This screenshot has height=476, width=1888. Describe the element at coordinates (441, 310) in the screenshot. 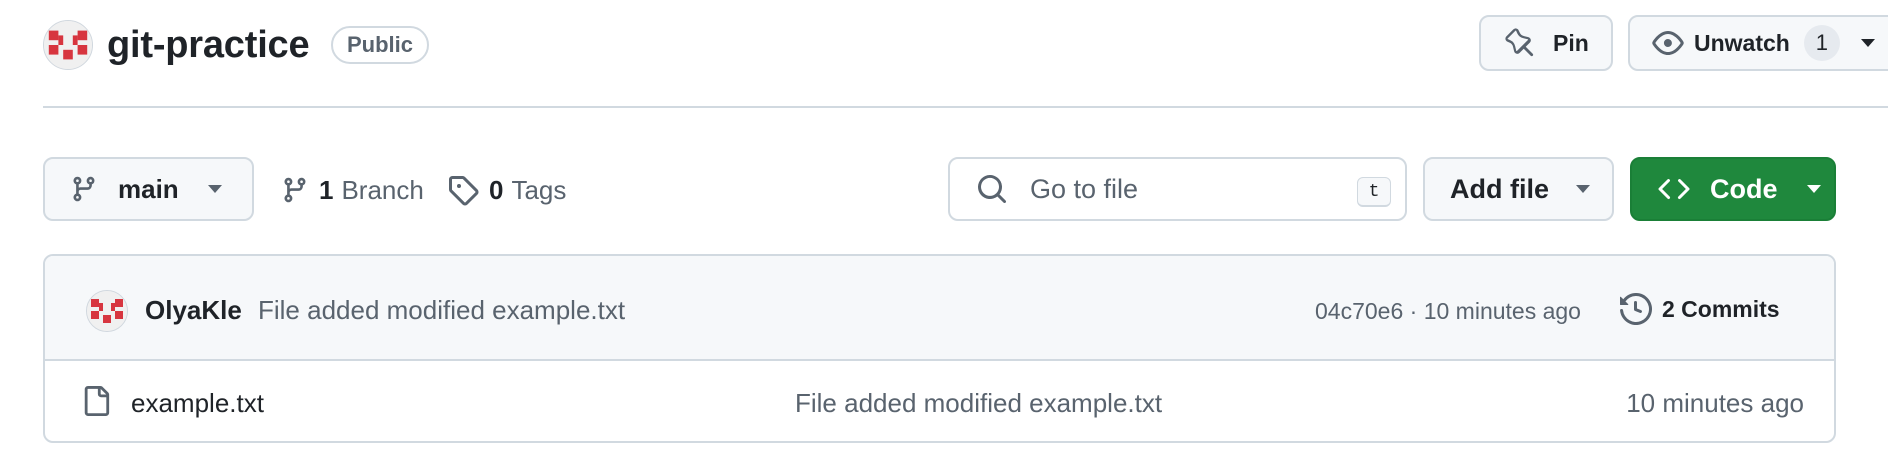

I see `commit-message-link: File added modified example.txt` at that location.